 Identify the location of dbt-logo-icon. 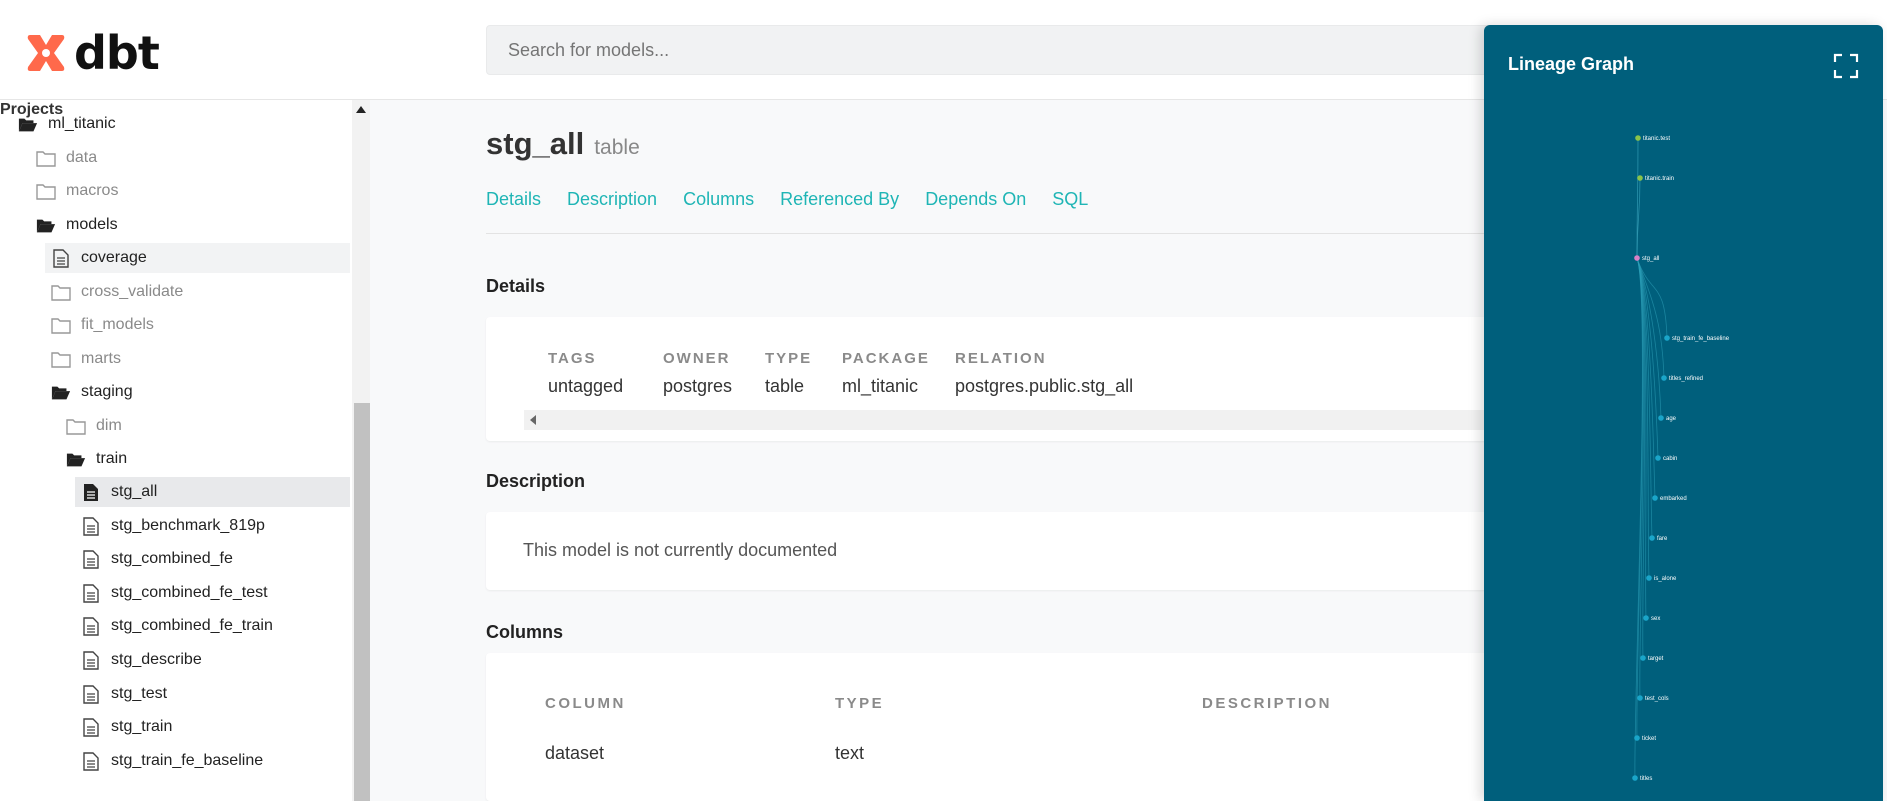
(46, 53).